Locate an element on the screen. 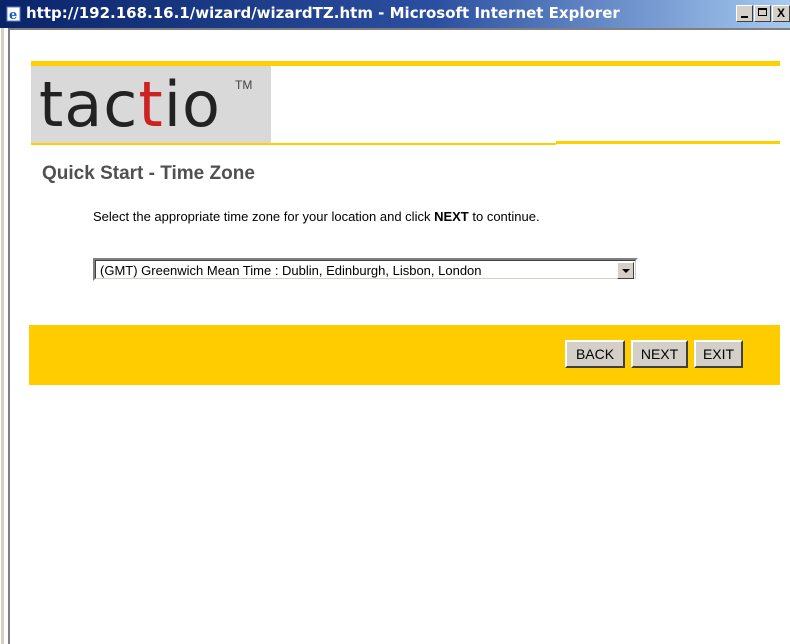 The image size is (790, 644). maximize-button is located at coordinates (762, 13).